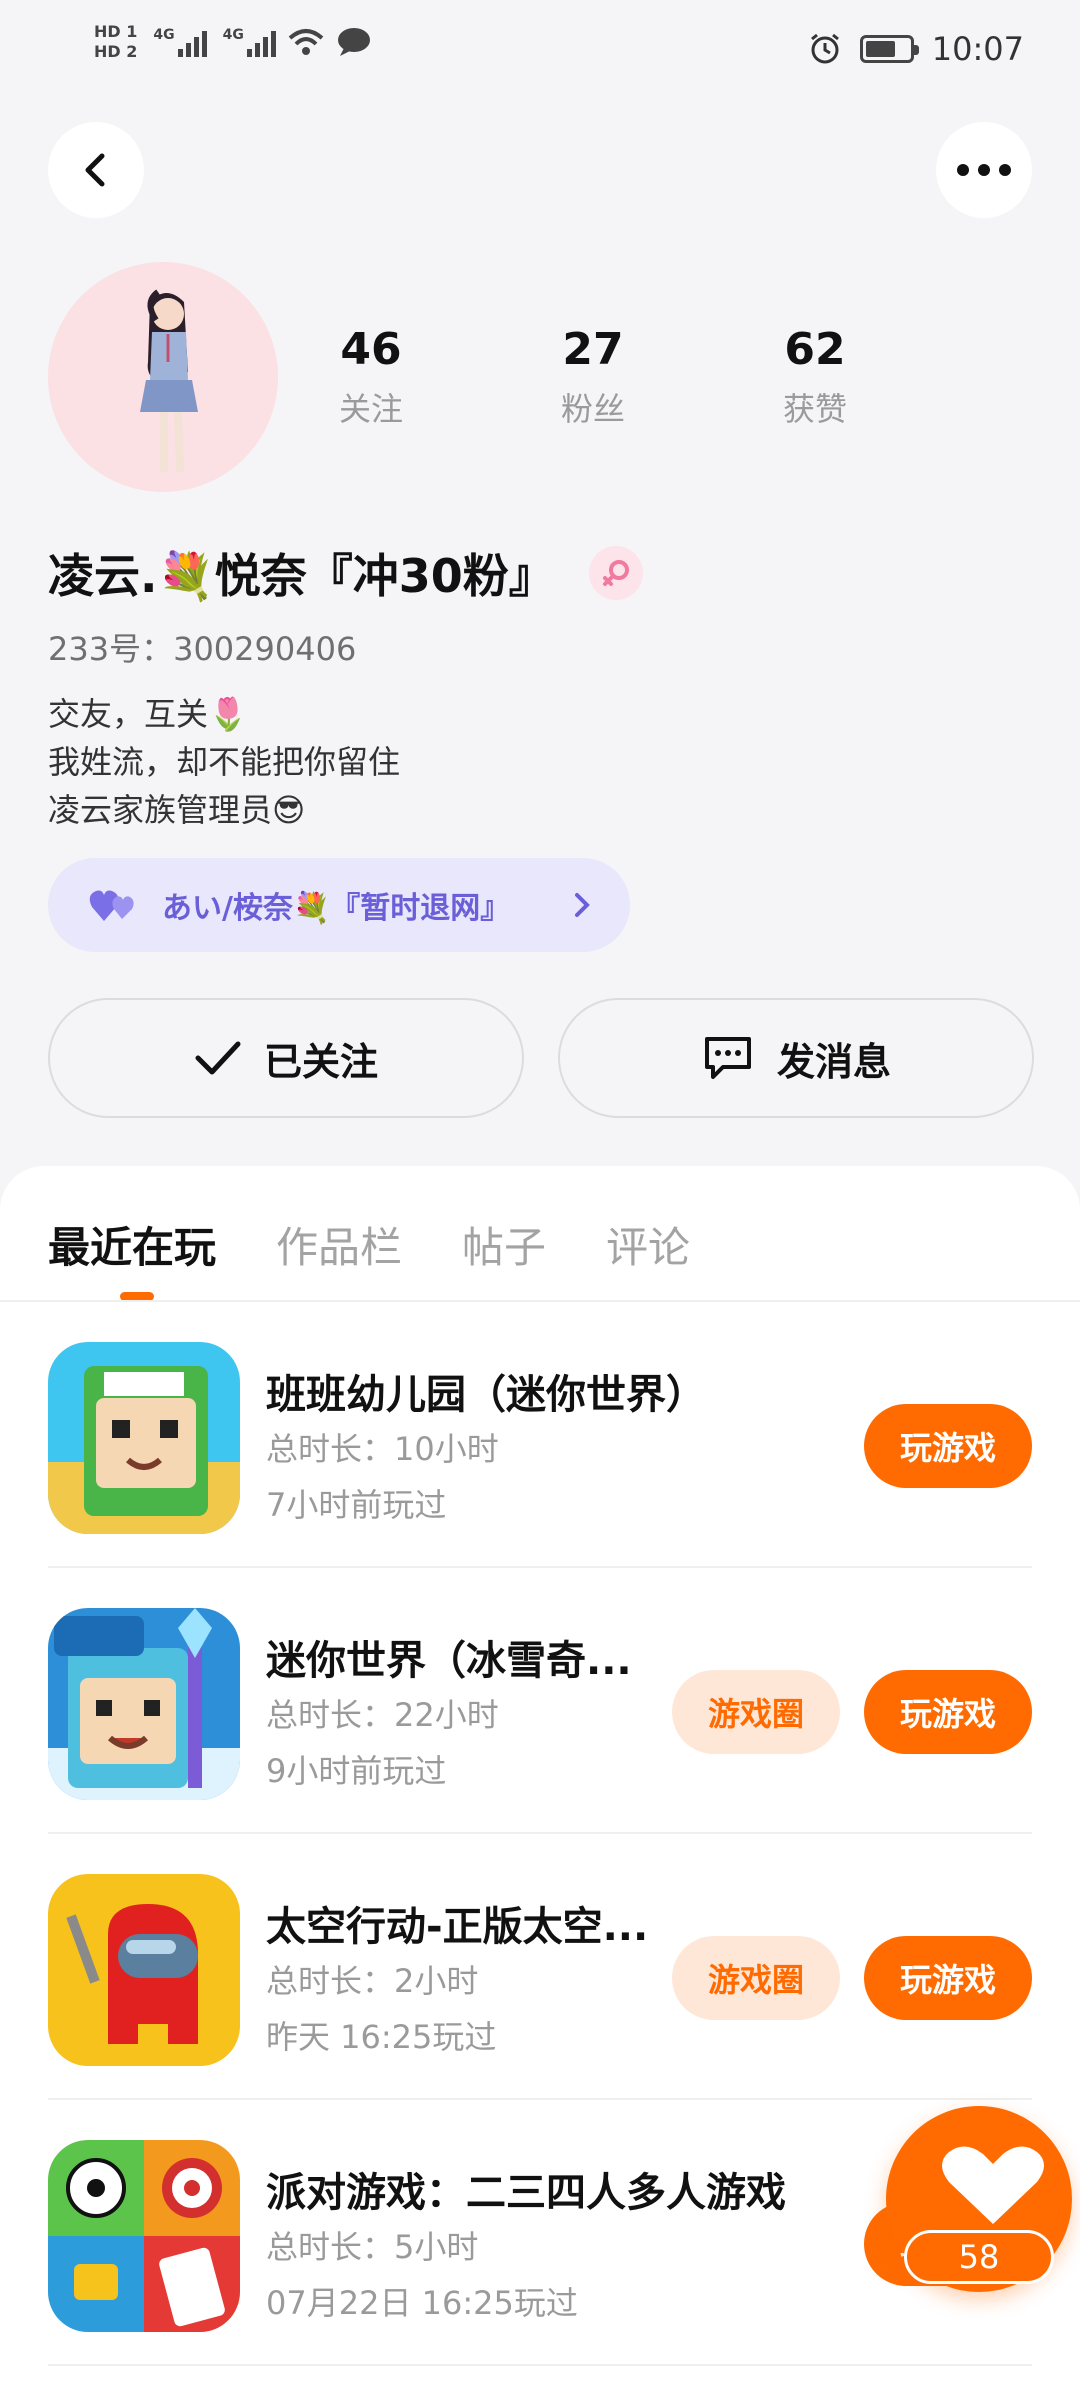  I want to click on status-right: 10:07, so click(916, 49).